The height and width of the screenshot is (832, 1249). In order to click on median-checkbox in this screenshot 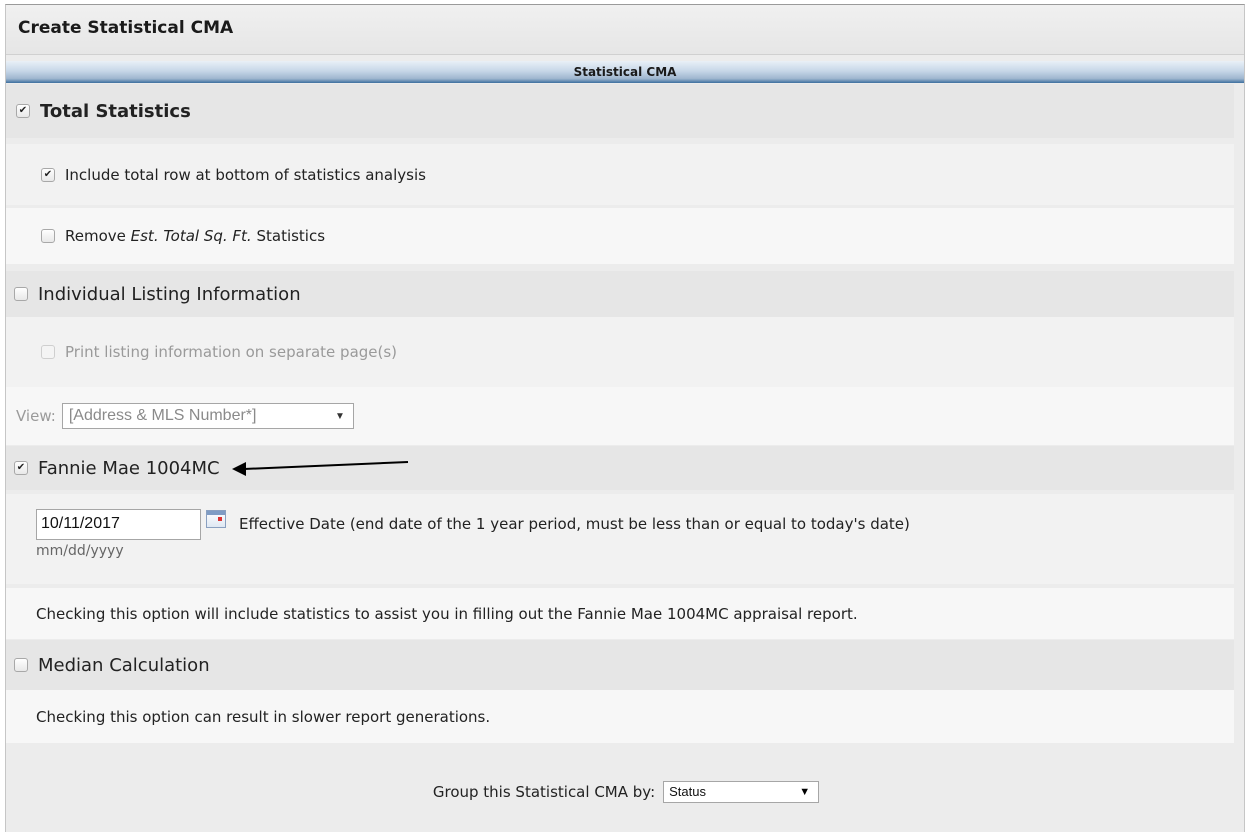, I will do `click(21, 665)`.